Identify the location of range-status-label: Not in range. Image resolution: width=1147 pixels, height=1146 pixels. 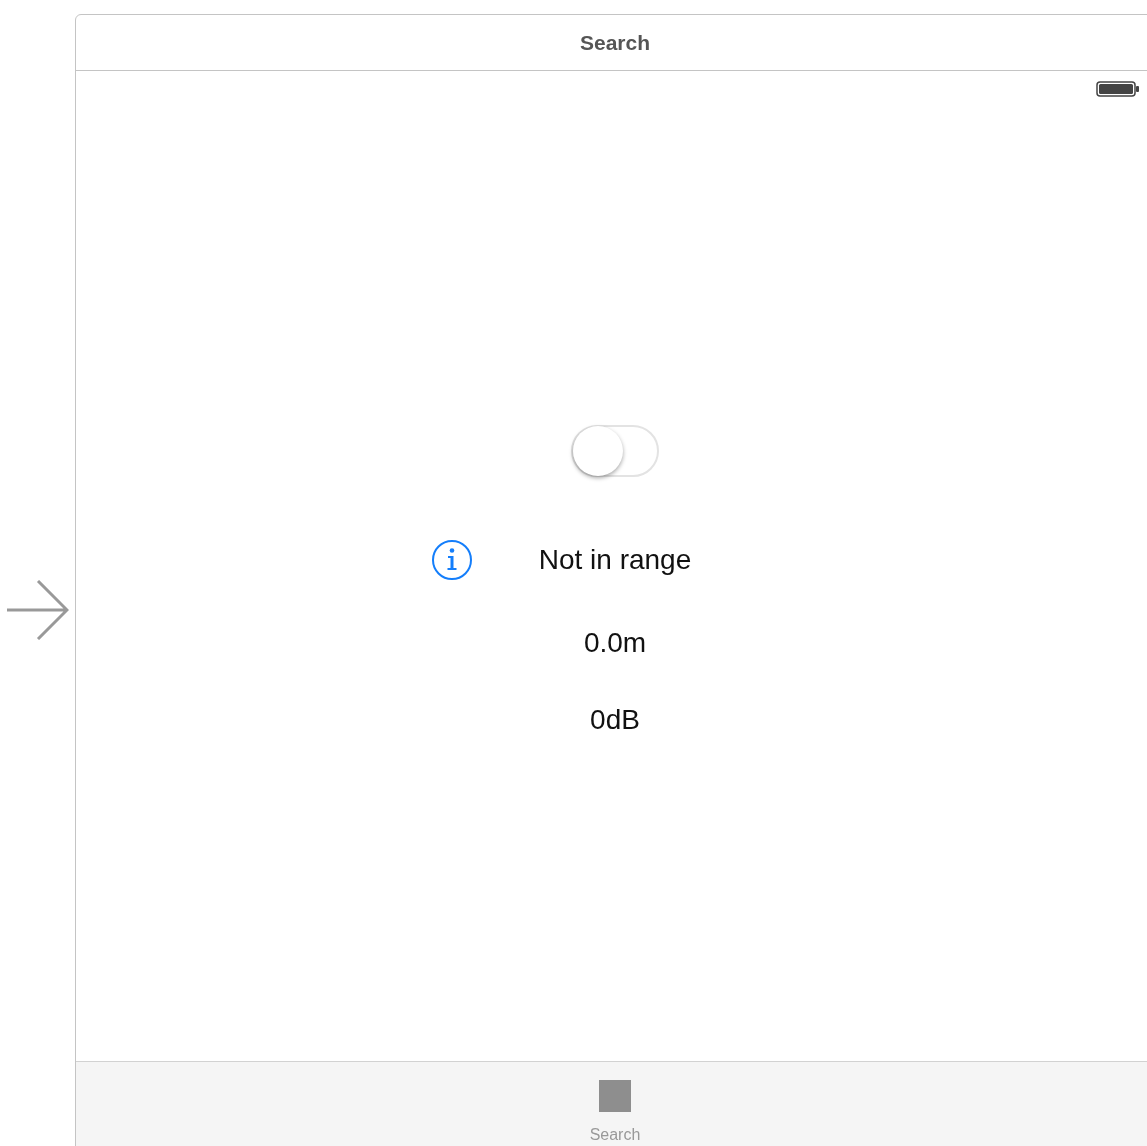
(615, 560).